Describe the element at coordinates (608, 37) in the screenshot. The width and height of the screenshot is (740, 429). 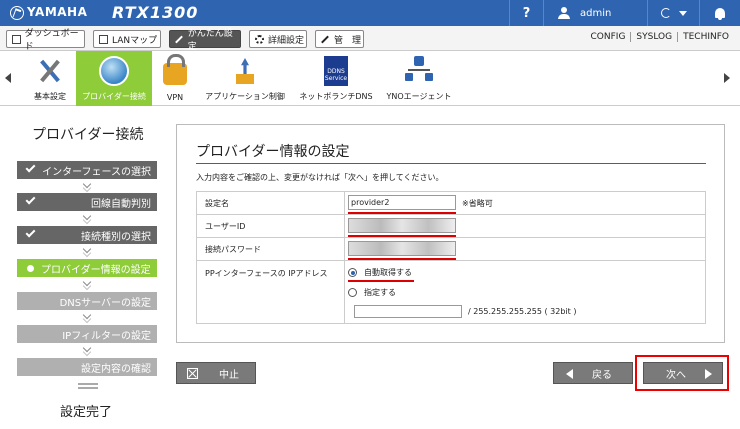
I see `config-link: CONFIG` at that location.